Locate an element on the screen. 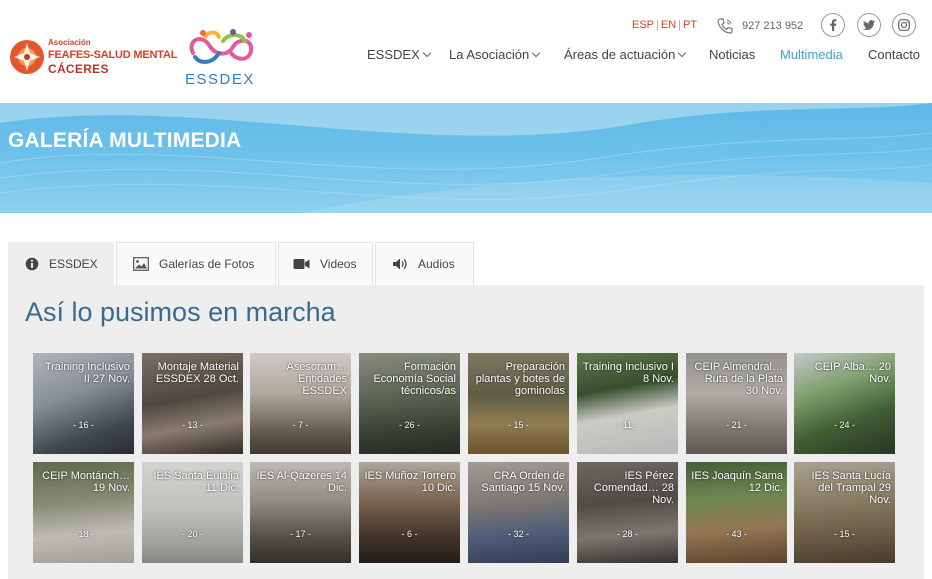  tab-essdex: ESSDEX is located at coordinates (61, 263).